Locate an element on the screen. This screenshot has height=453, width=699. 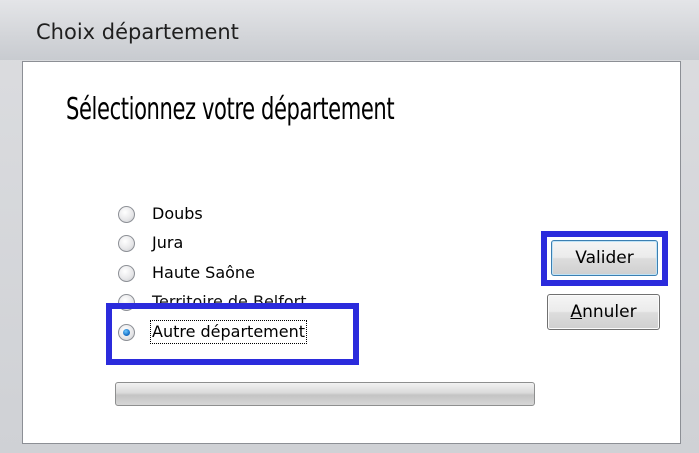
dialog-heading: Sélectionnez votre département is located at coordinates (230, 109).